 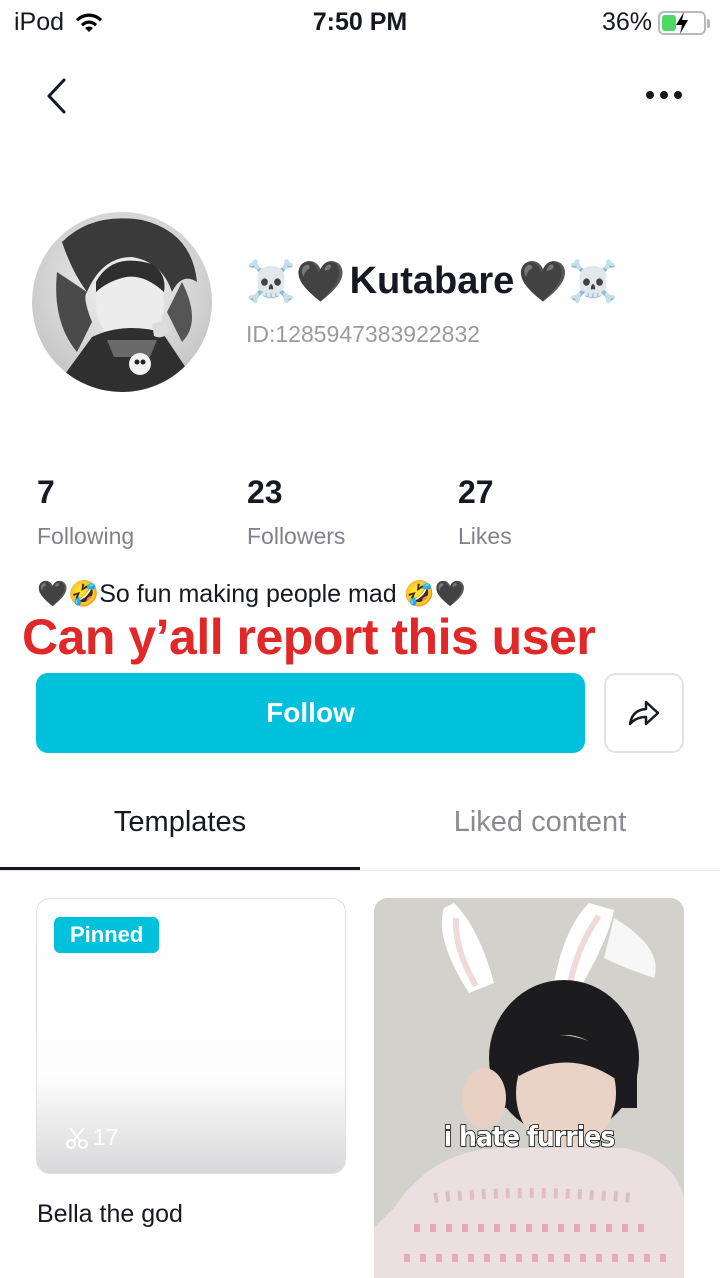 I want to click on template-card-video: i hate furries, so click(x=529, y=1088).